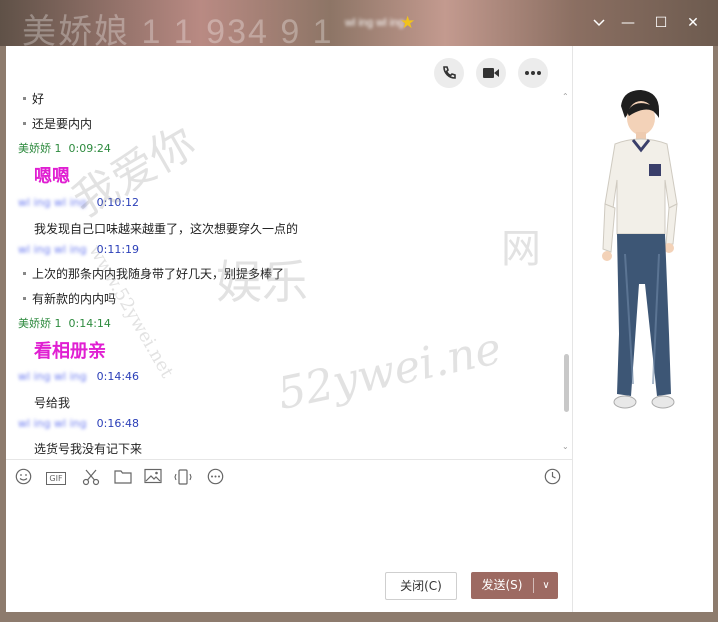 This screenshot has height=622, width=718. Describe the element at coordinates (374, 23) in the screenshot. I see `contact-name: wl ing wl ing` at that location.